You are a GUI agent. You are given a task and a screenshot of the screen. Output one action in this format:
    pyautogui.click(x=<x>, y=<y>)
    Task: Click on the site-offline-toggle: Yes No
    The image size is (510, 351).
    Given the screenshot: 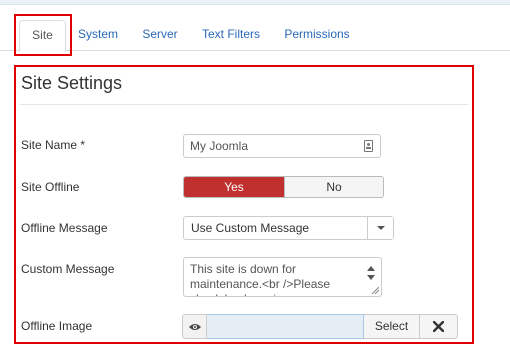 What is the action you would take?
    pyautogui.click(x=283, y=187)
    